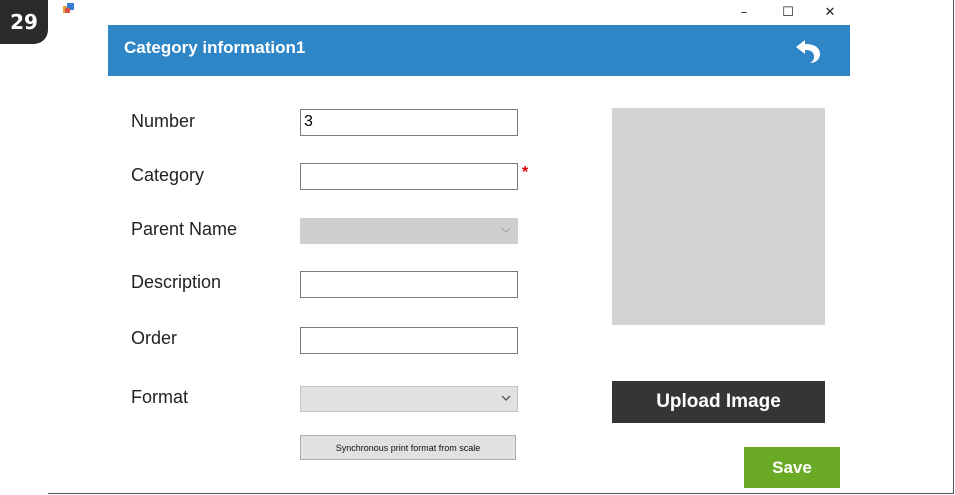 The image size is (955, 495). What do you see at coordinates (24, 22) in the screenshot?
I see `step-badge: 29` at bounding box center [24, 22].